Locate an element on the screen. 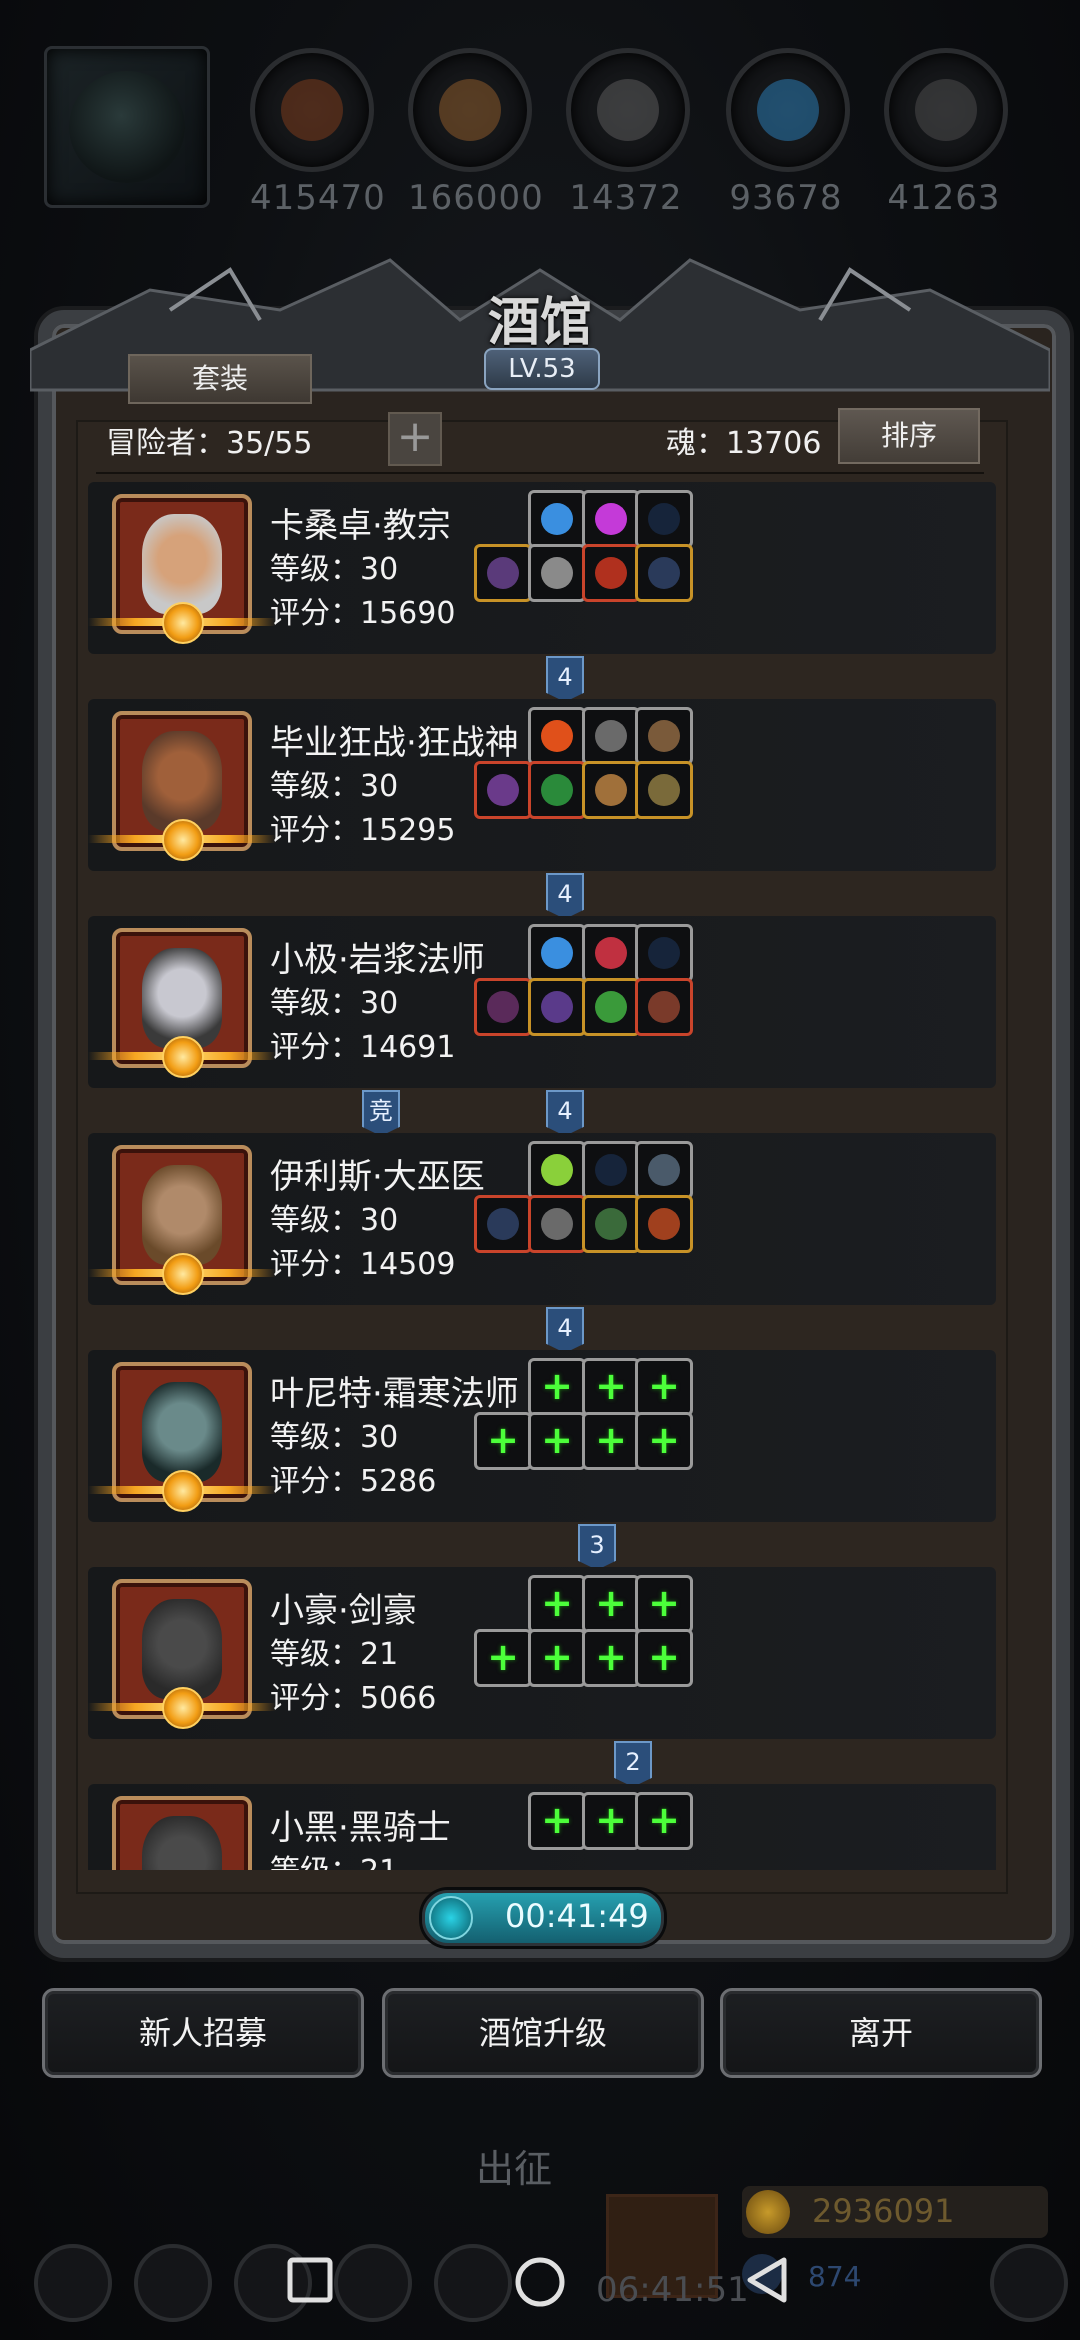  add-slot-button: + is located at coordinates (415, 439).